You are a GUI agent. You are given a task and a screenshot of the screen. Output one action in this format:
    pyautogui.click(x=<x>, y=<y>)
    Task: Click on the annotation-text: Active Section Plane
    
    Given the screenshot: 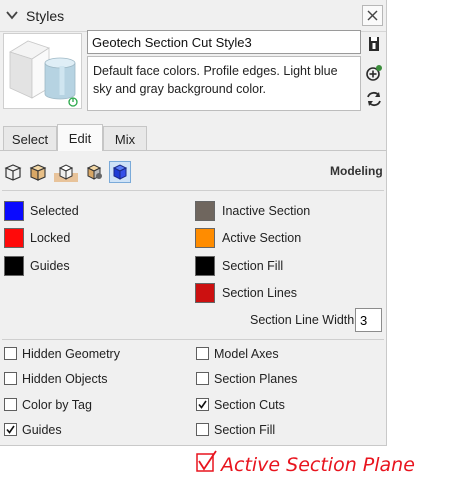 What is the action you would take?
    pyautogui.click(x=317, y=465)
    